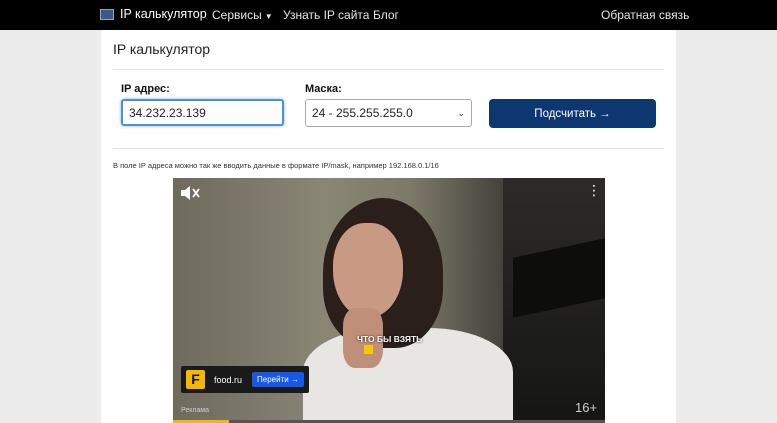  What do you see at coordinates (461, 112) in the screenshot?
I see `chevron-down-icon: ⌄` at bounding box center [461, 112].